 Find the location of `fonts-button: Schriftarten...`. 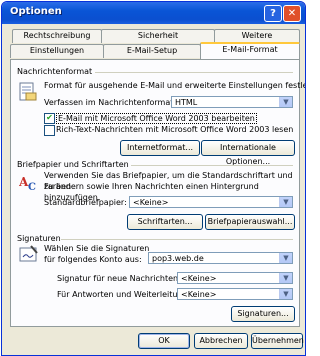

fonts-button: Schriftarten... is located at coordinates (165, 222).